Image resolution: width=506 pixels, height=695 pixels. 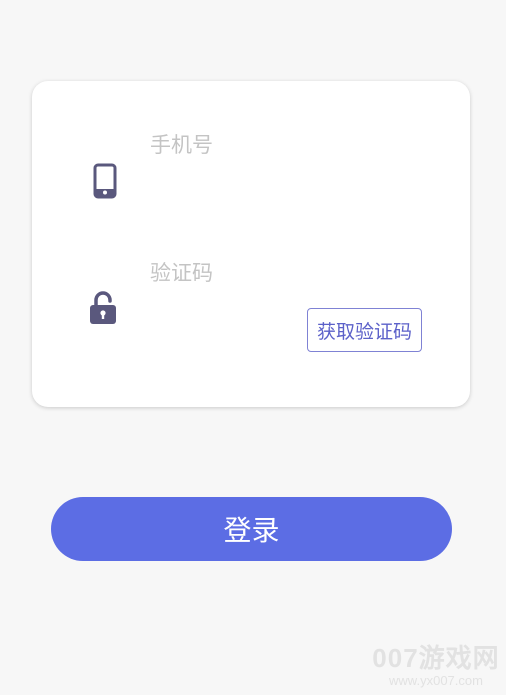 I want to click on site-watermark: 007游戏网 www.yx007.com, so click(x=436, y=666).